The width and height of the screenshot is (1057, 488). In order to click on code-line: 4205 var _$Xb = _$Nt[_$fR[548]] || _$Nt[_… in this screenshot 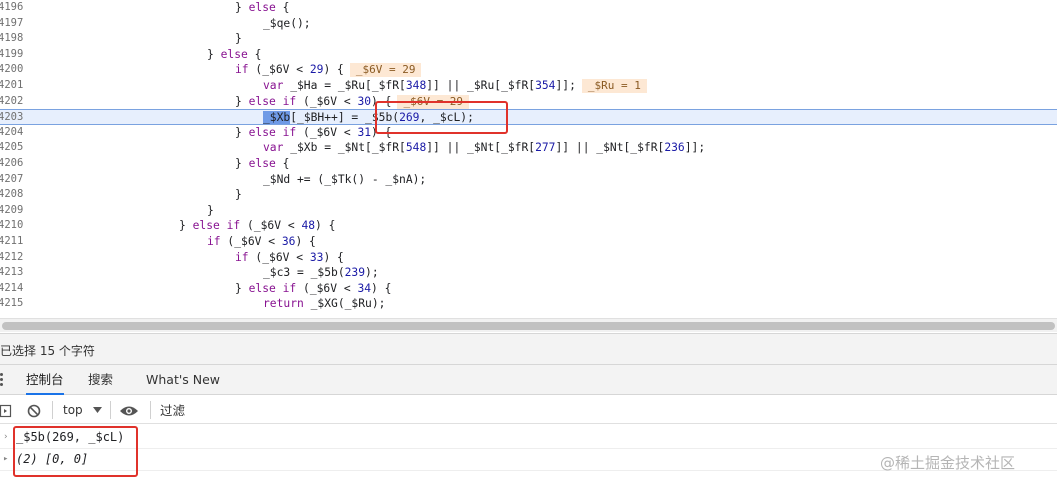, I will do `click(528, 148)`.